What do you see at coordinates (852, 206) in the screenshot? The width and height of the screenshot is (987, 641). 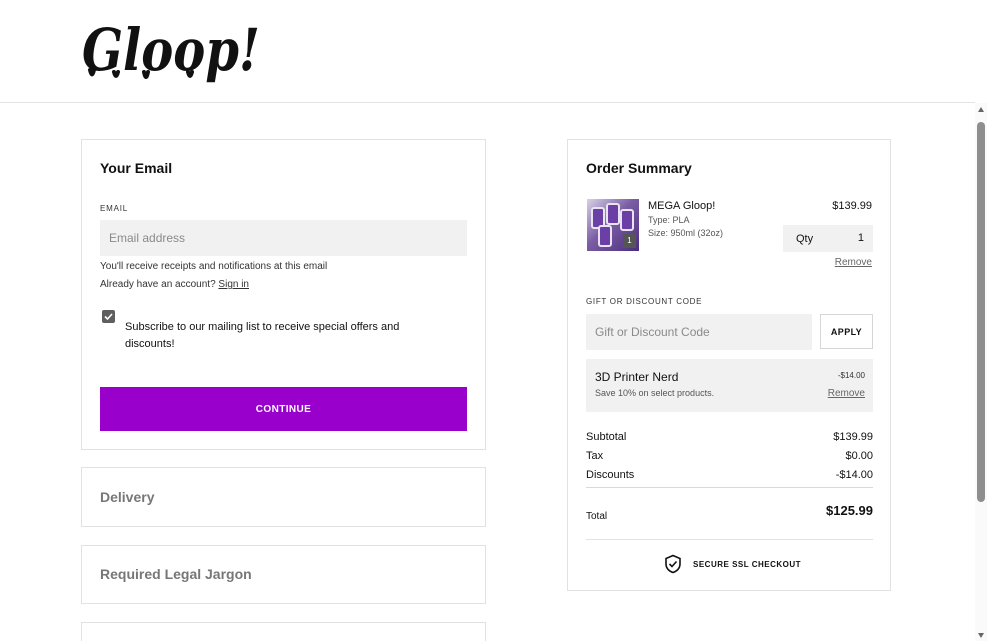 I see `product-price: $139.99` at bounding box center [852, 206].